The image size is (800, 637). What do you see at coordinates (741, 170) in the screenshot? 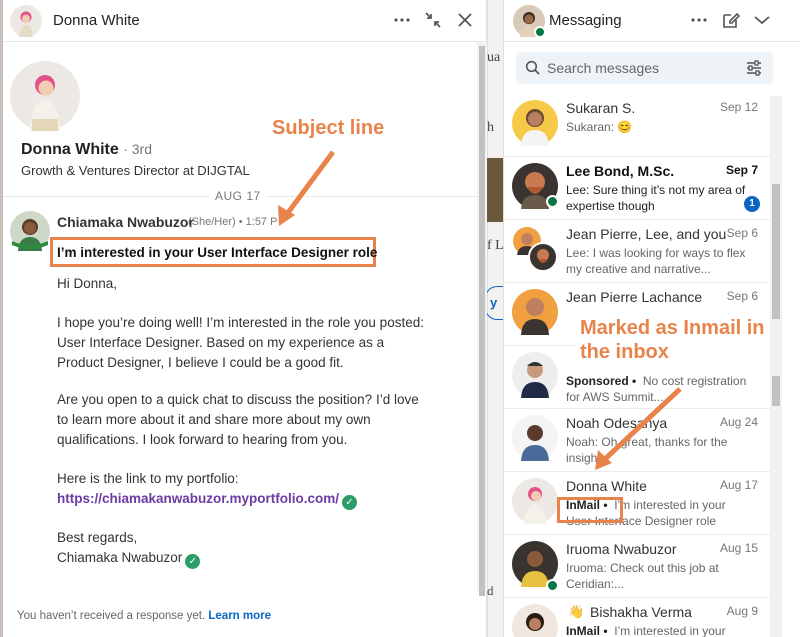
I see `conversation-date: Sep 7` at bounding box center [741, 170].